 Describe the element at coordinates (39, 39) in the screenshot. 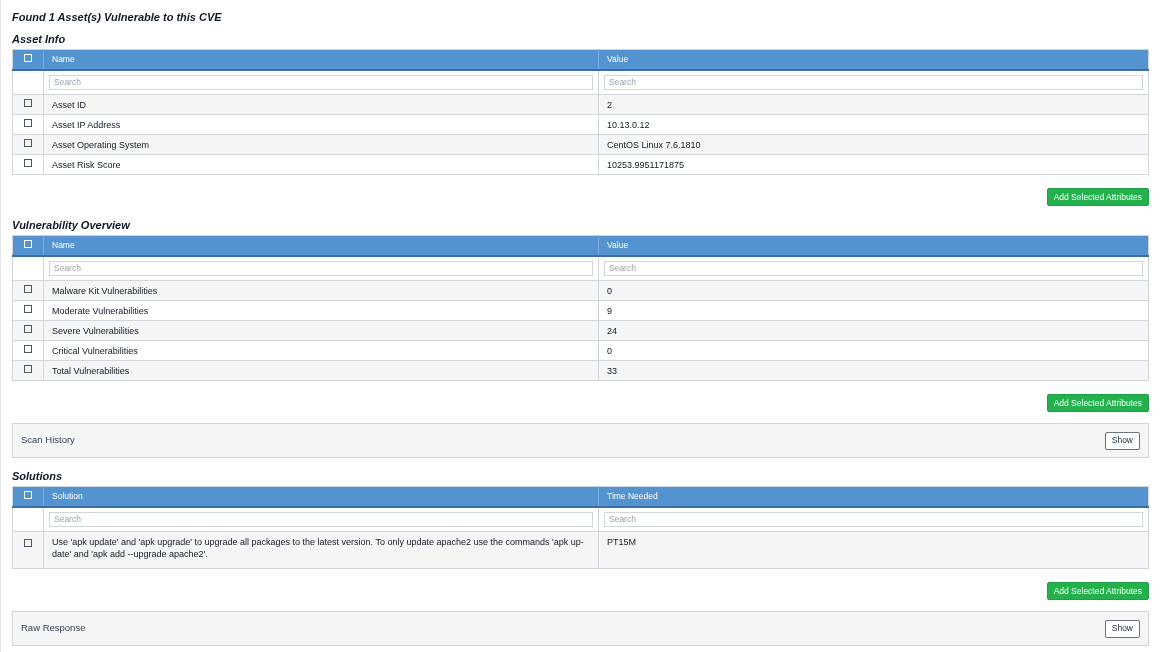

I see `section-heading: Asset Info` at that location.